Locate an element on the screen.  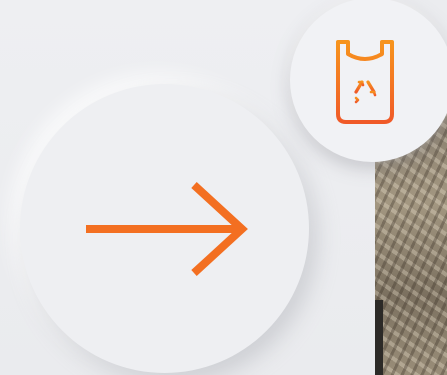
arrow-right-icon is located at coordinates (166, 228).